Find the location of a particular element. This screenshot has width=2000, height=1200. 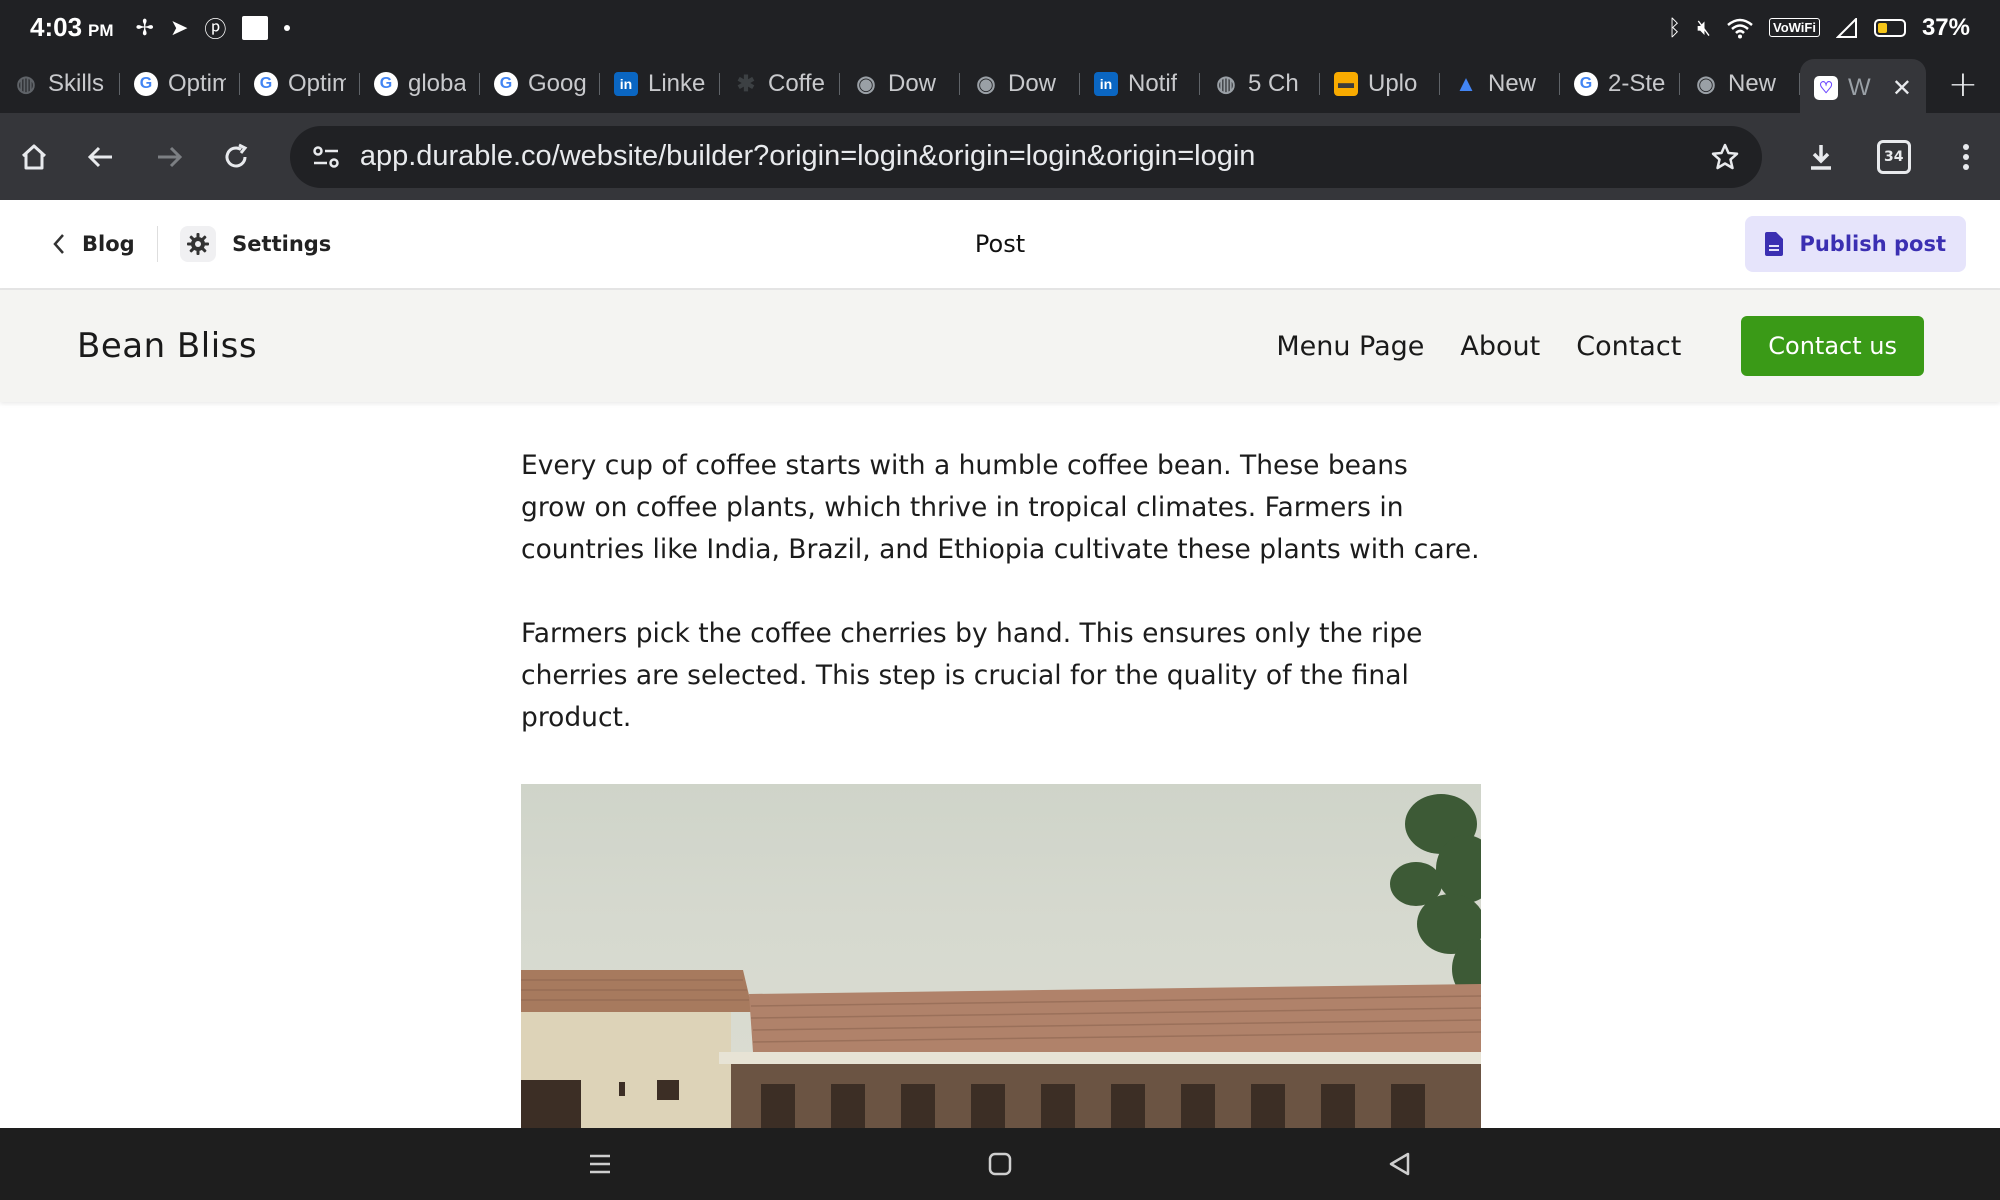

chevron-left-icon is located at coordinates (58, 244).